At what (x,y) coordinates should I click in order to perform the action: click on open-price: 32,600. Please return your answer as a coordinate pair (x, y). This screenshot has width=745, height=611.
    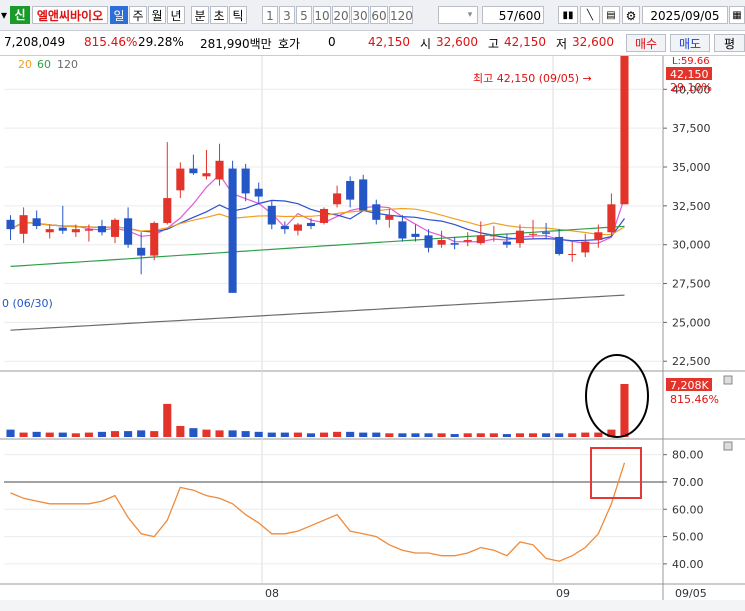
    Looking at the image, I should click on (457, 42).